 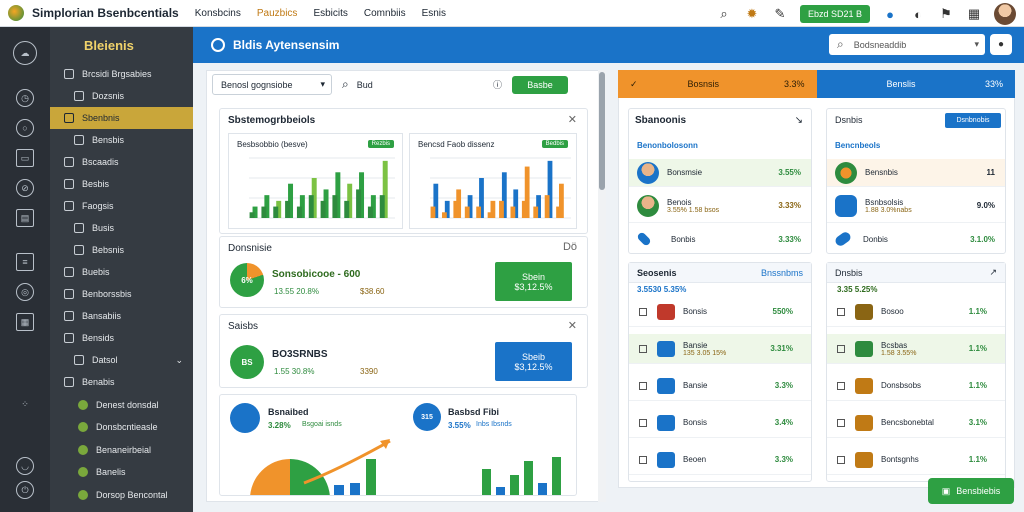 What do you see at coordinates (83, 404) in the screenshot?
I see `status-dot-icon` at bounding box center [83, 404].